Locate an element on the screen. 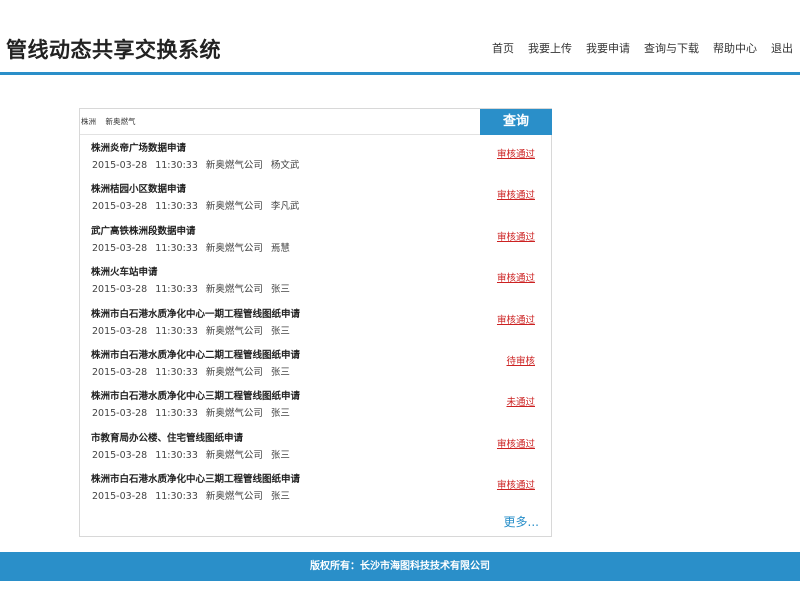 The image size is (800, 600). nav-item-help: 帮助中心 is located at coordinates (735, 48).